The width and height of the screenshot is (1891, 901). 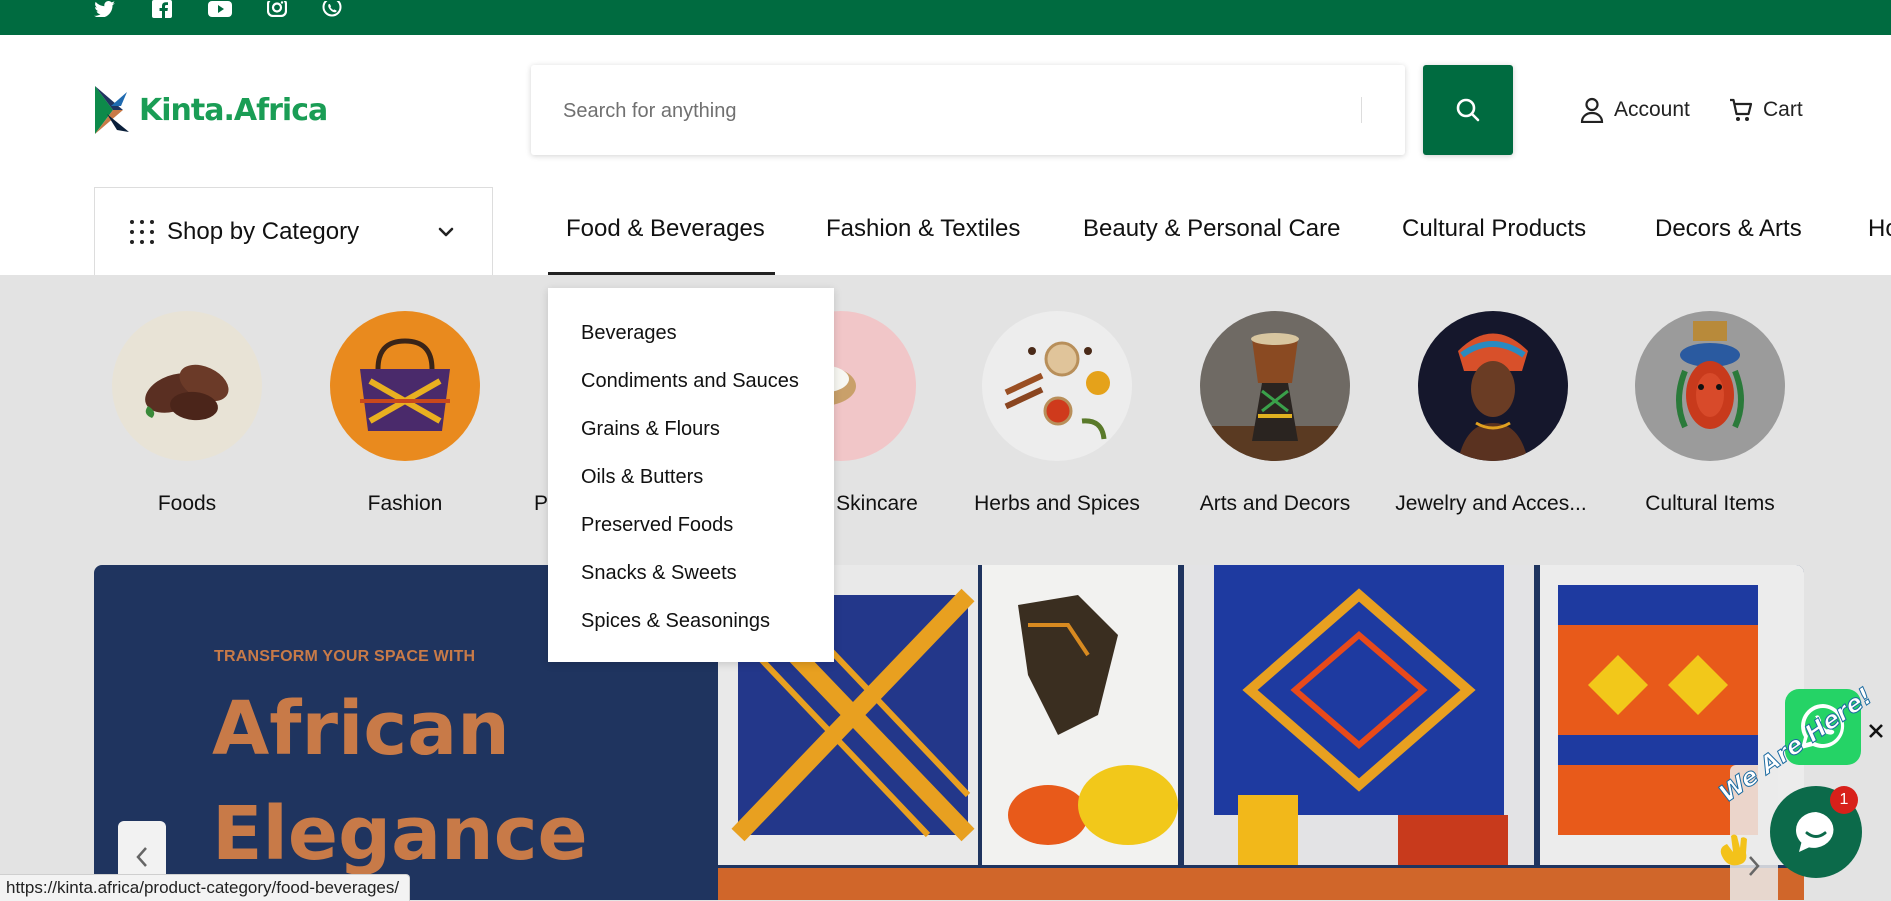 I want to click on site-logo: Kinta.Africa, so click(x=210, y=110).